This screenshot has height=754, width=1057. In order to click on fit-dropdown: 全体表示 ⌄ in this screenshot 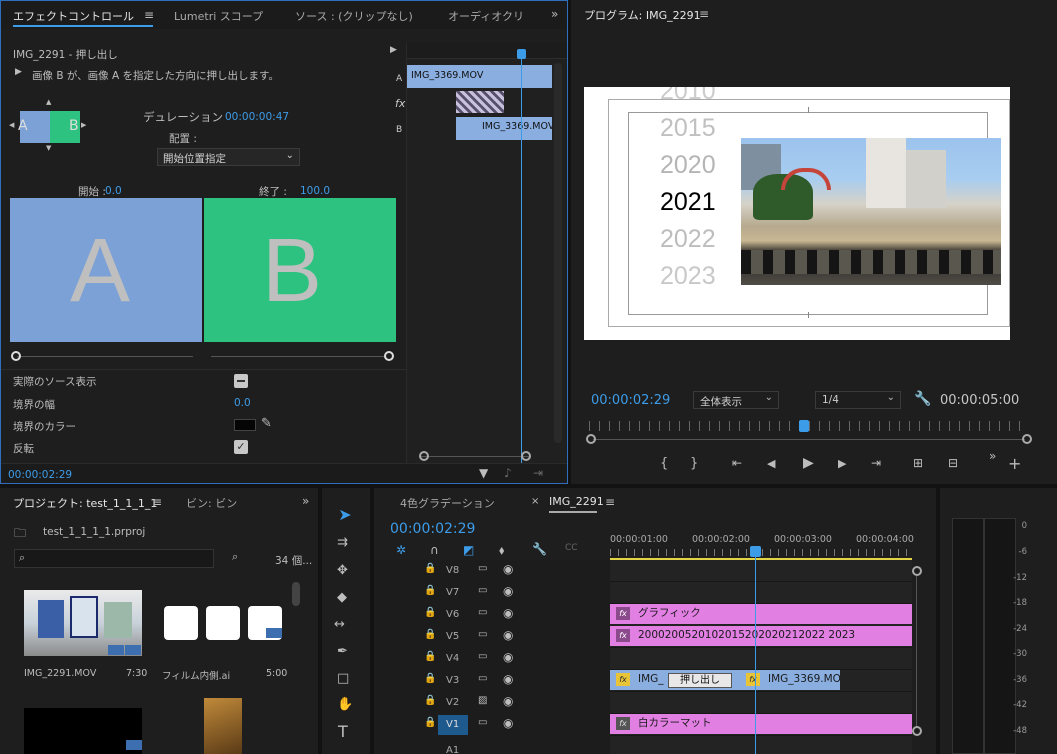, I will do `click(736, 400)`.